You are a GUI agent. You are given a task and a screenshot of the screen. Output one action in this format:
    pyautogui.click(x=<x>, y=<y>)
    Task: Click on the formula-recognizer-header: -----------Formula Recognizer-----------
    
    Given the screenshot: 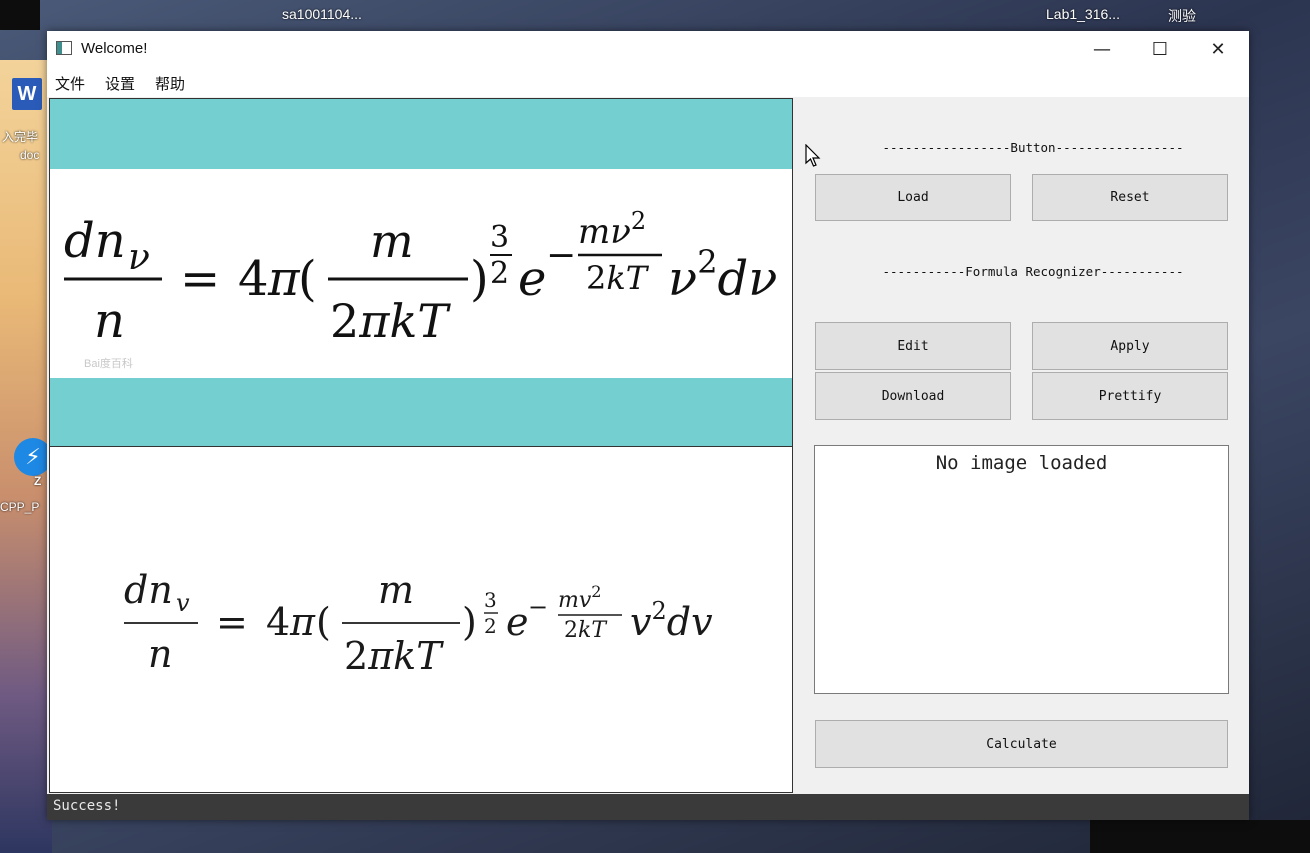 What is the action you would take?
    pyautogui.click(x=1033, y=271)
    